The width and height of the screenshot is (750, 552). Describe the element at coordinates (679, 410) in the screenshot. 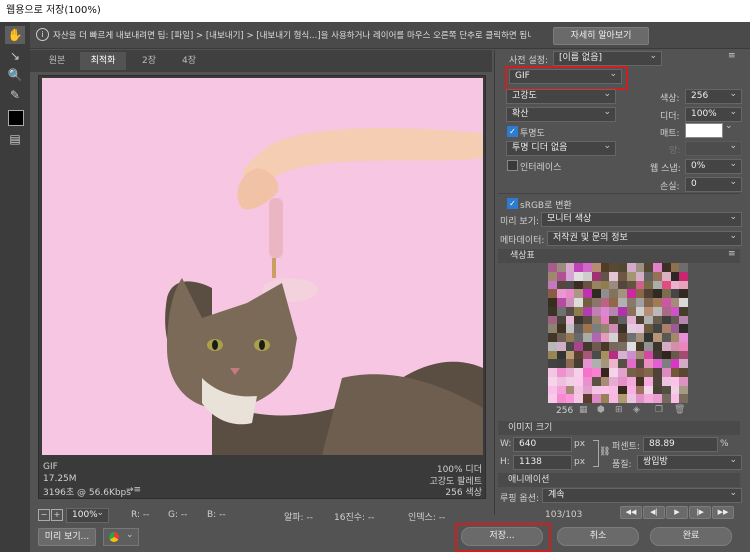

I see `trash-icon: 🗑` at that location.